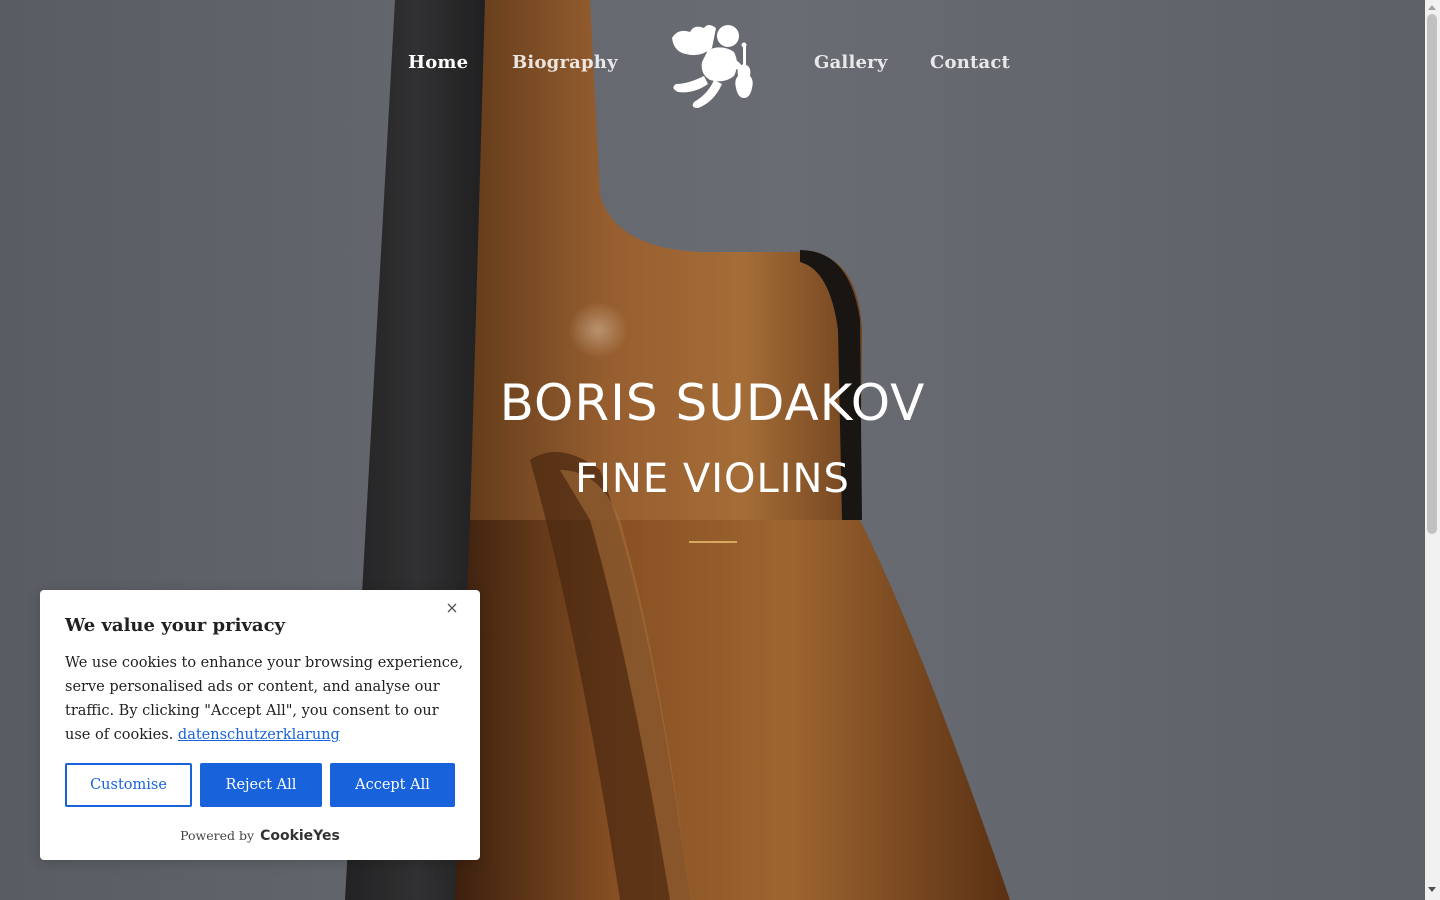  I want to click on nav-biography: Biography, so click(565, 62).